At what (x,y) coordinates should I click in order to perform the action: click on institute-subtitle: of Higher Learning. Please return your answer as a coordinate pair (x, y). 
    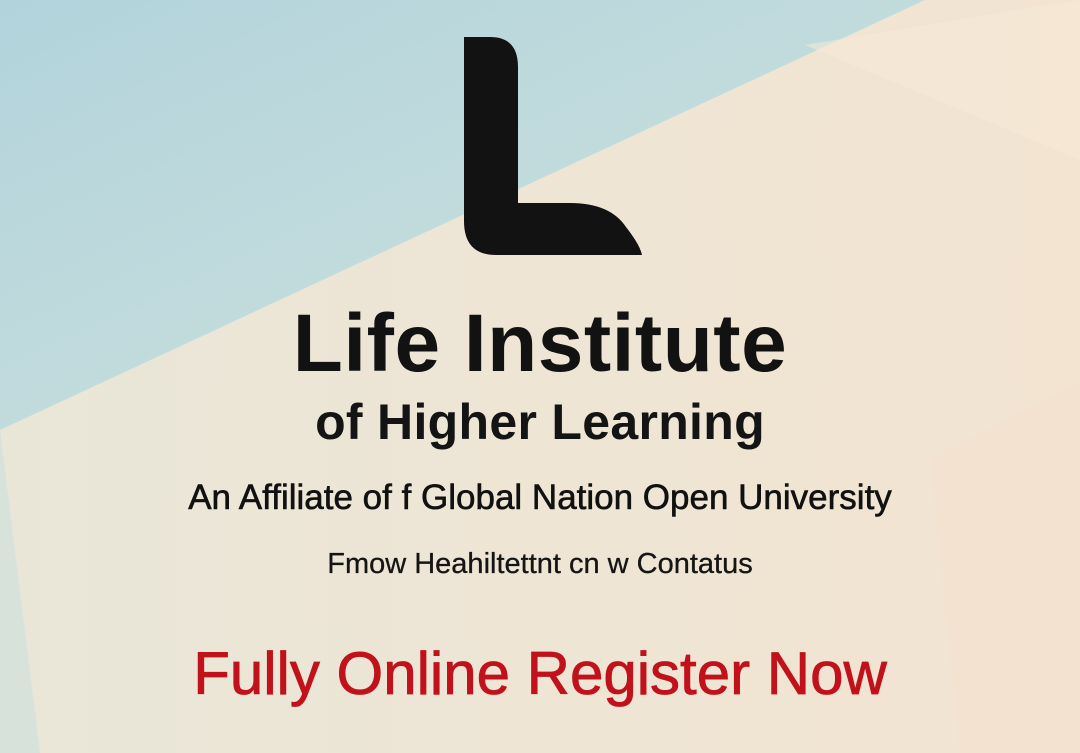
    Looking at the image, I should click on (540, 422).